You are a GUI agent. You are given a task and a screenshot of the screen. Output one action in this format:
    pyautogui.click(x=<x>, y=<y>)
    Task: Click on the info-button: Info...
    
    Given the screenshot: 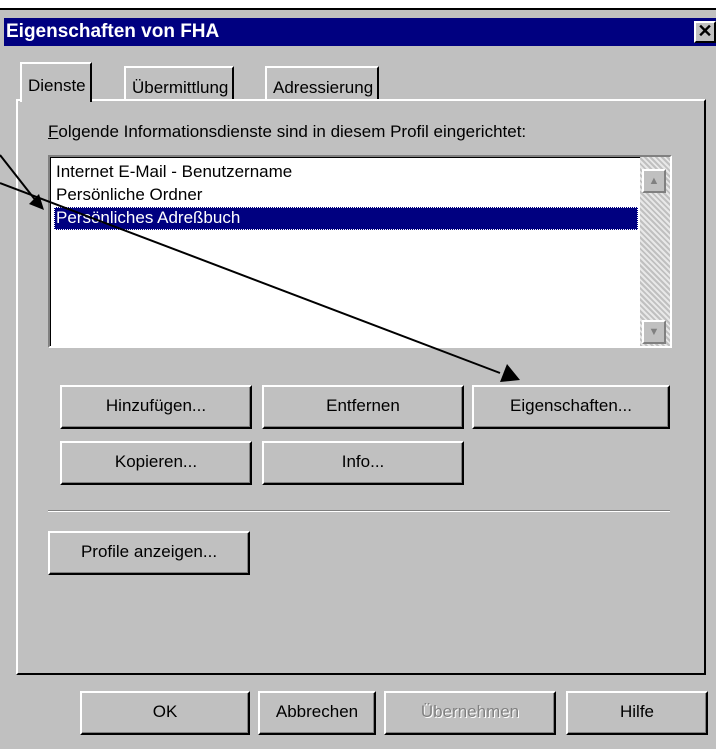 What is the action you would take?
    pyautogui.click(x=363, y=463)
    